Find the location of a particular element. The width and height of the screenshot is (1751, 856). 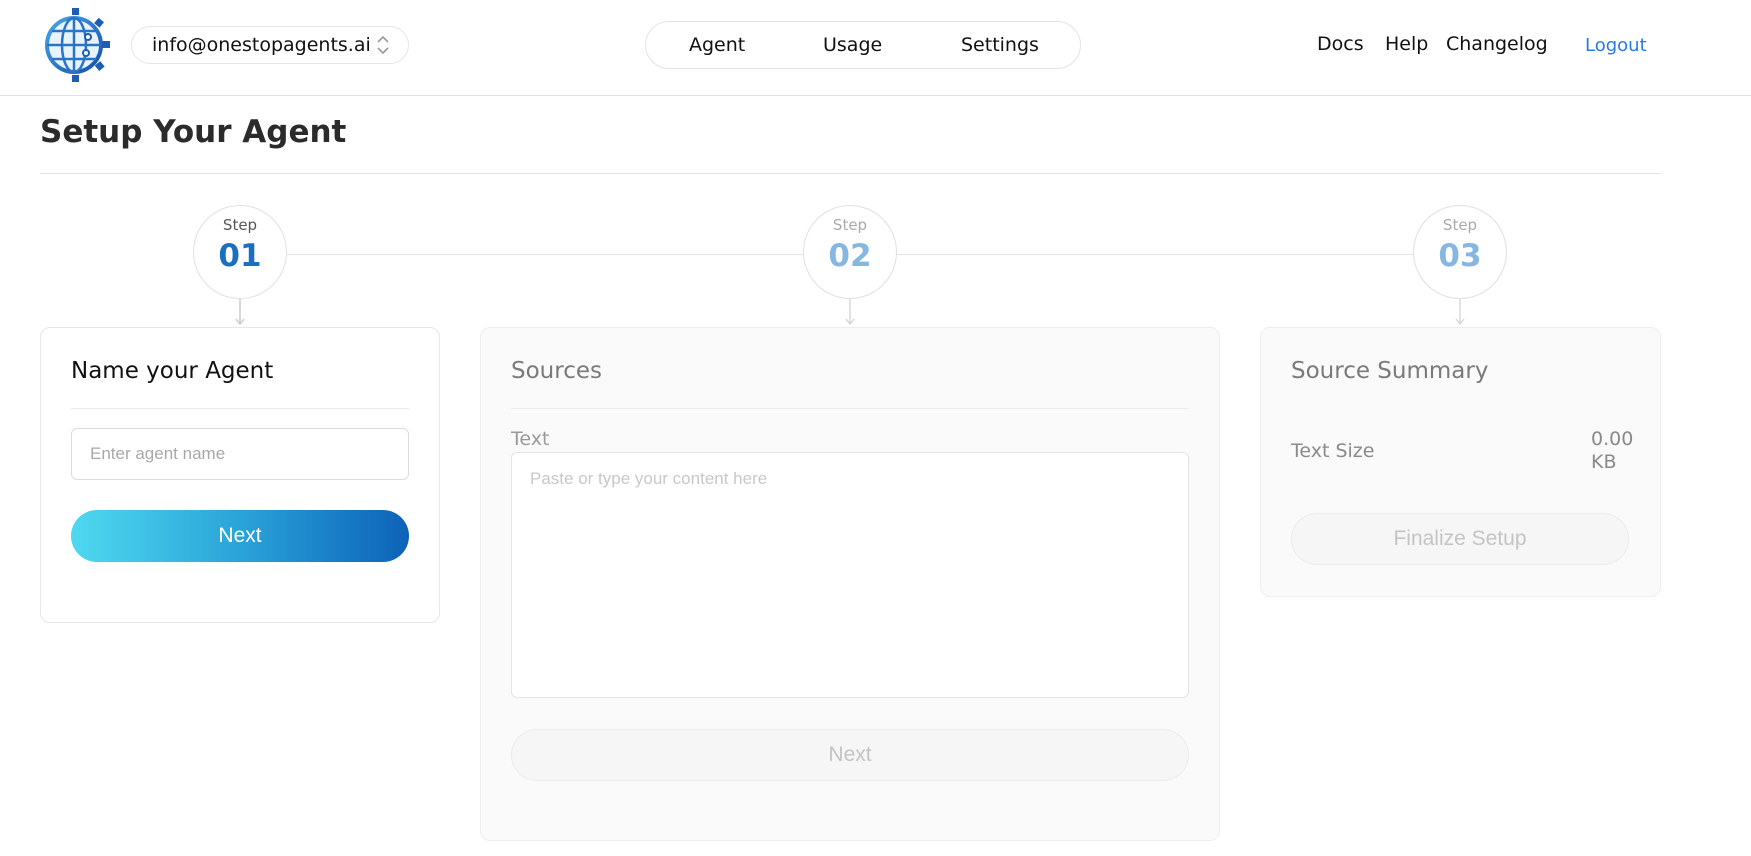

step-number: 01 is located at coordinates (240, 256).